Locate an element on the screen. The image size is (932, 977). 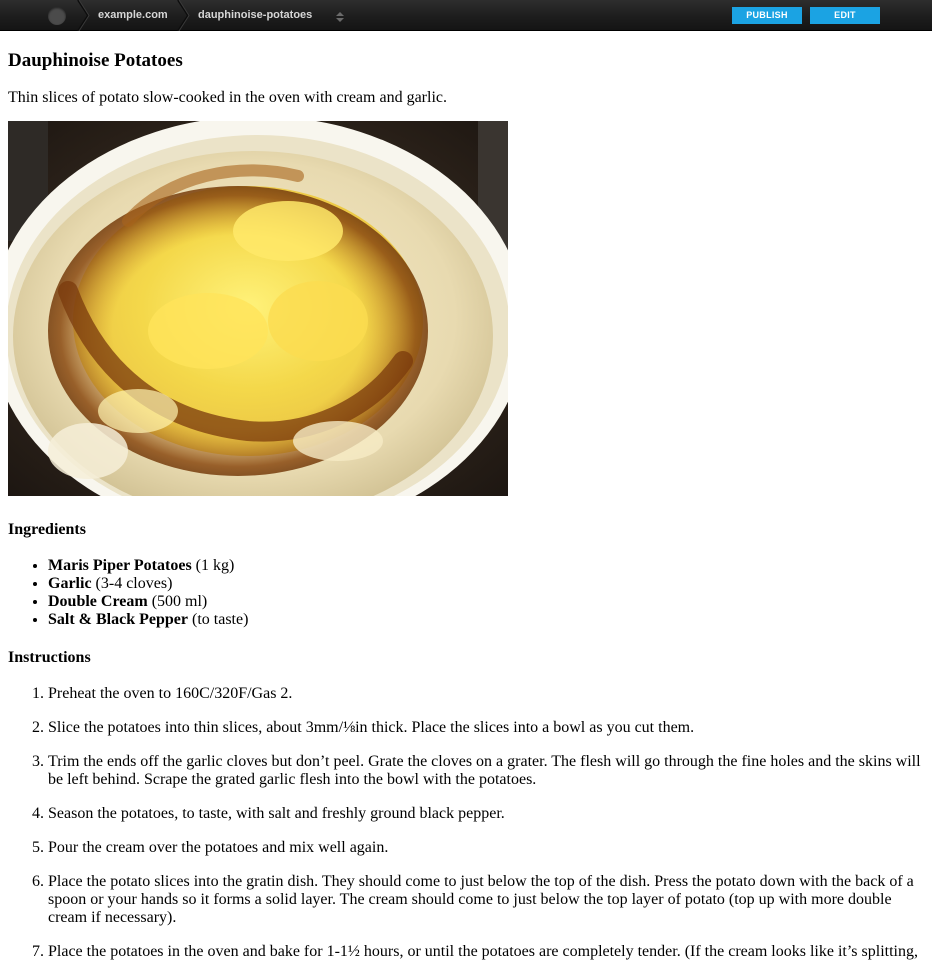
sort-arrows-icon is located at coordinates (340, 16).